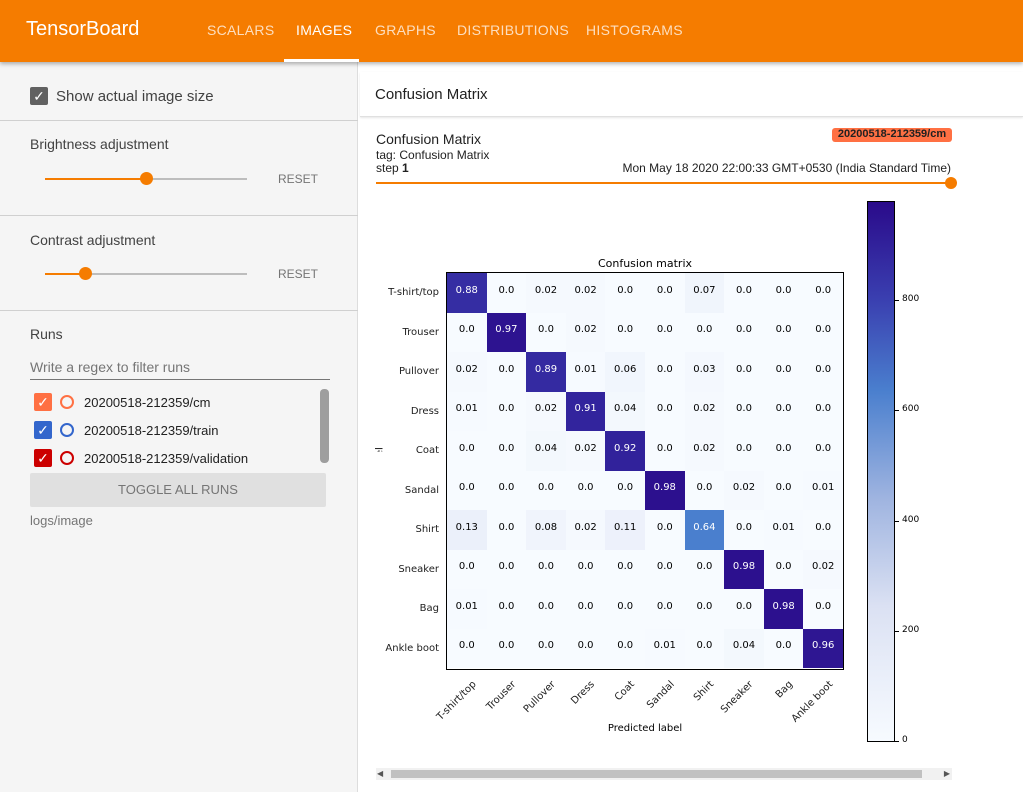 The width and height of the screenshot is (1023, 792). What do you see at coordinates (625, 530) in the screenshot?
I see `matrix-cell: 0.11` at bounding box center [625, 530].